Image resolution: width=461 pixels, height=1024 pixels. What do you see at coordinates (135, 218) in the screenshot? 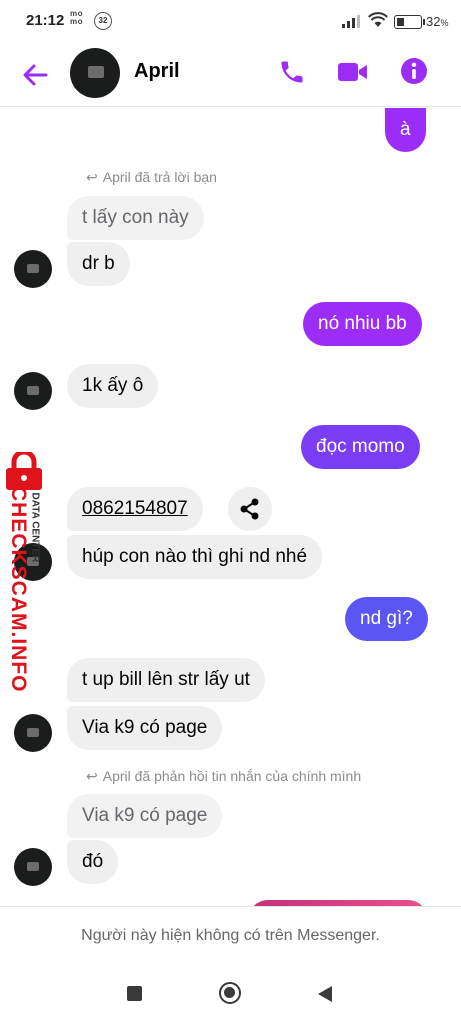
I see `quoted-message: t lấy con này` at bounding box center [135, 218].